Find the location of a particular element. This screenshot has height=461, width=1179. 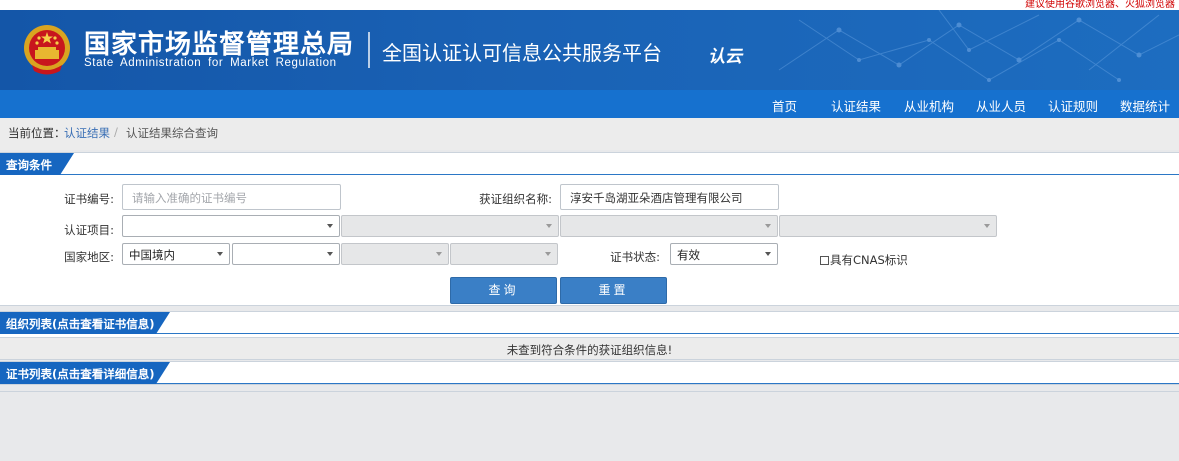

nav-cert-results: 认证结果 is located at coordinates (856, 105).